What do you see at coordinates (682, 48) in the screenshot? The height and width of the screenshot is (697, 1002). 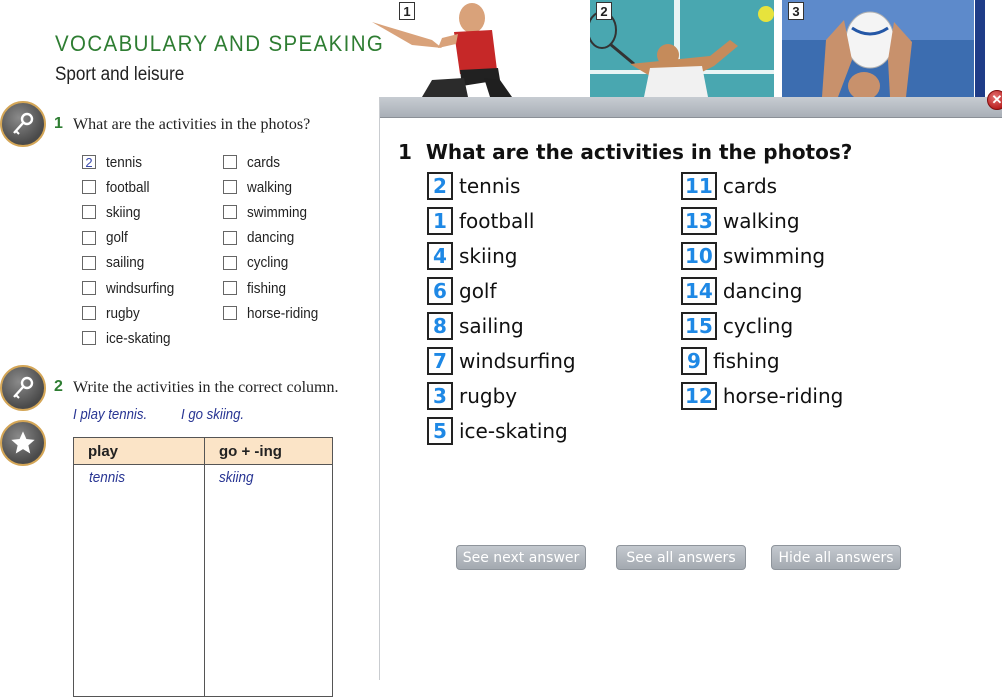 I see `tennis-player-image` at bounding box center [682, 48].